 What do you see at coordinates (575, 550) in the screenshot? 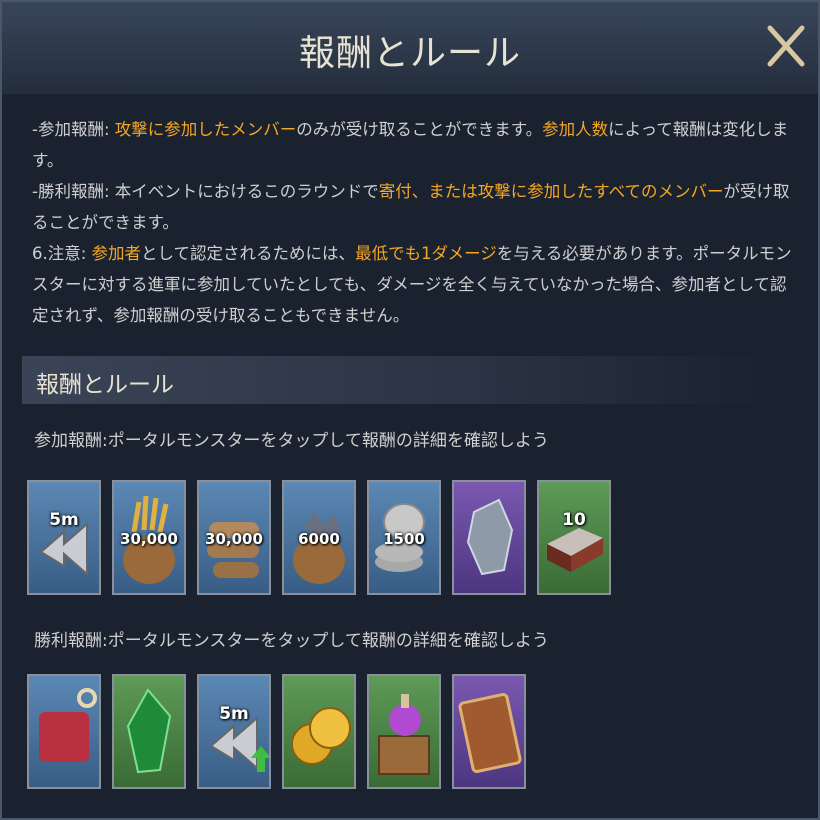
I see `iron-ingot-icon` at bounding box center [575, 550].